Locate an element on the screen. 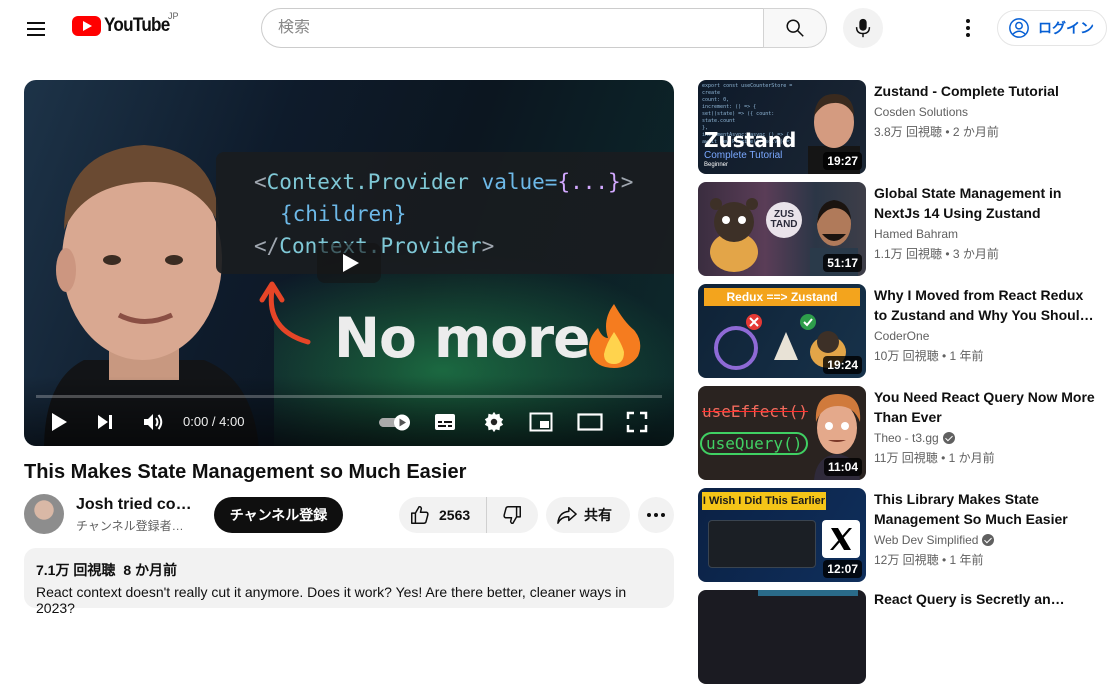  fire-icon is located at coordinates (615, 336).